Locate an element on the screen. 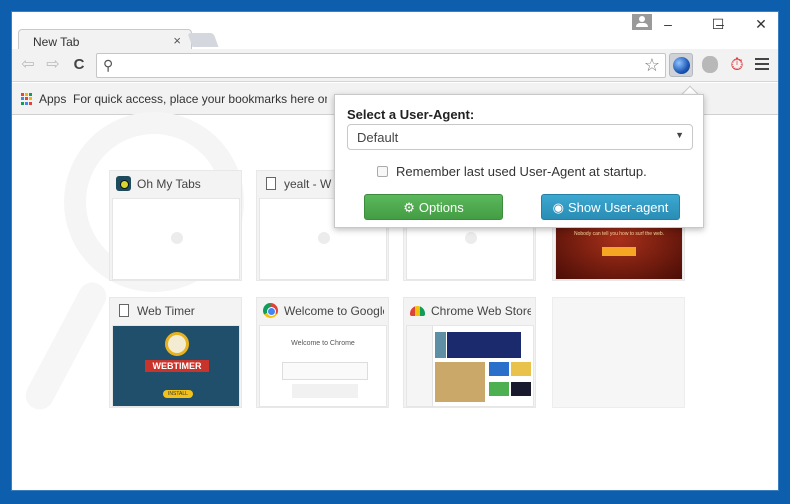 This screenshot has height=504, width=790. user-agent-select-value: Default is located at coordinates (378, 137).